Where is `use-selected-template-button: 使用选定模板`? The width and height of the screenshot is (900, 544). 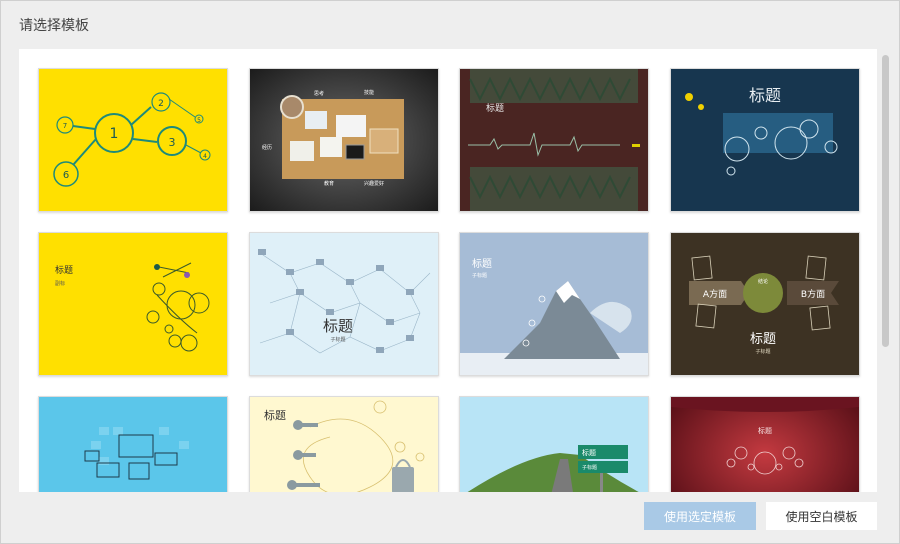 use-selected-template-button: 使用选定模板 is located at coordinates (700, 516).